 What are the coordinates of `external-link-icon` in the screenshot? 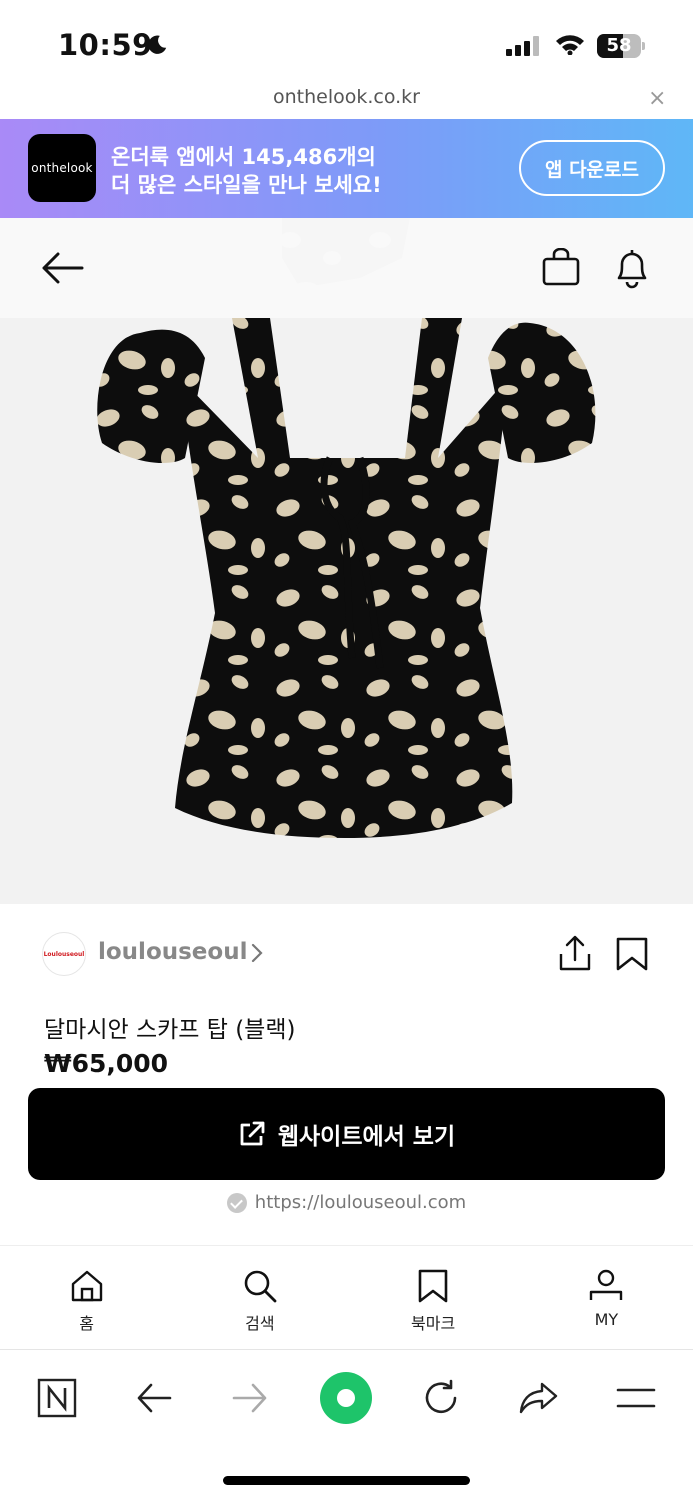 It's located at (252, 1133).